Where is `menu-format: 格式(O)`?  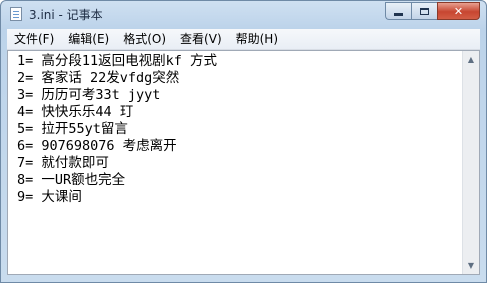 menu-format: 格式(O) is located at coordinates (144, 39).